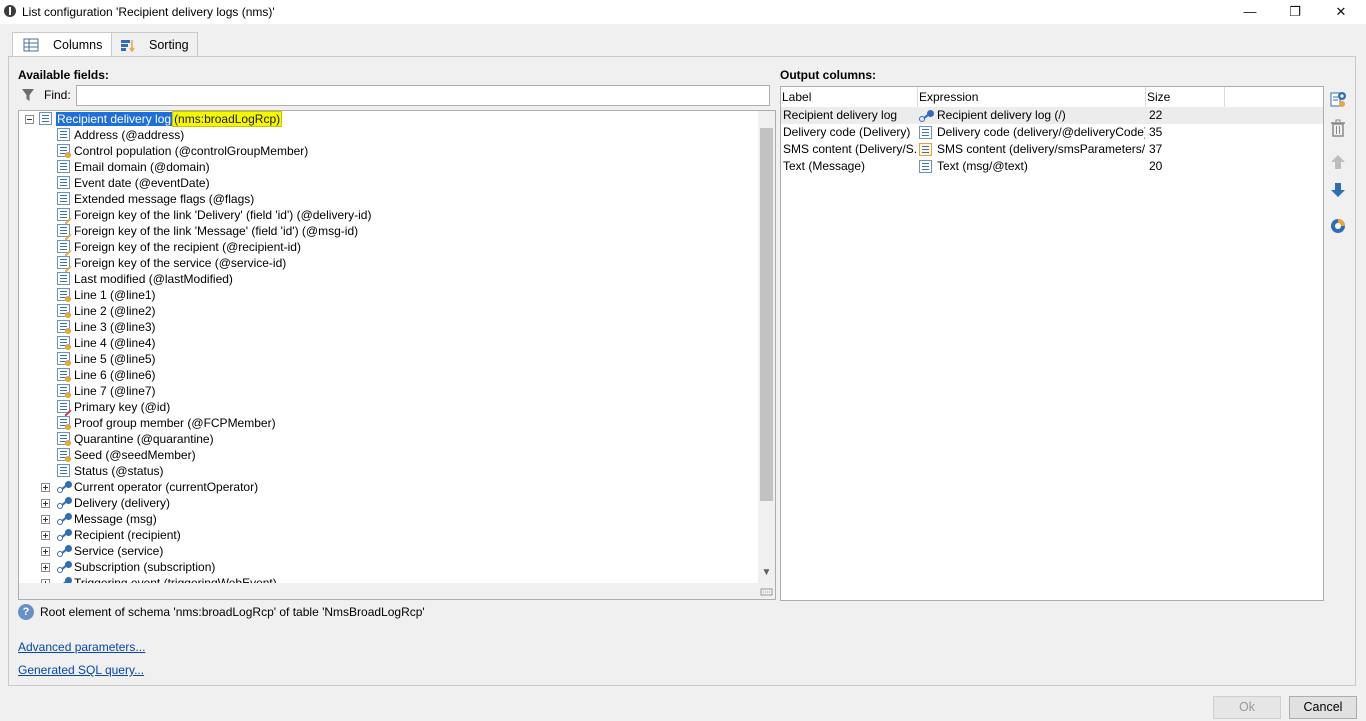 The image size is (1366, 721). I want to click on collapse-toggle, so click(29, 119).